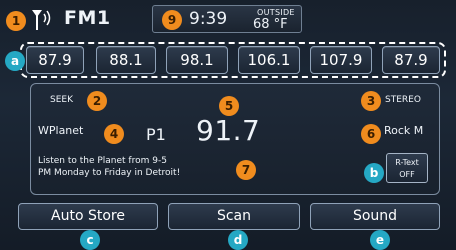 This screenshot has width=456, height=250. What do you see at coordinates (109, 173) in the screenshot?
I see `radio-text-line-2: PM Monday to Friday in Detroit!` at bounding box center [109, 173].